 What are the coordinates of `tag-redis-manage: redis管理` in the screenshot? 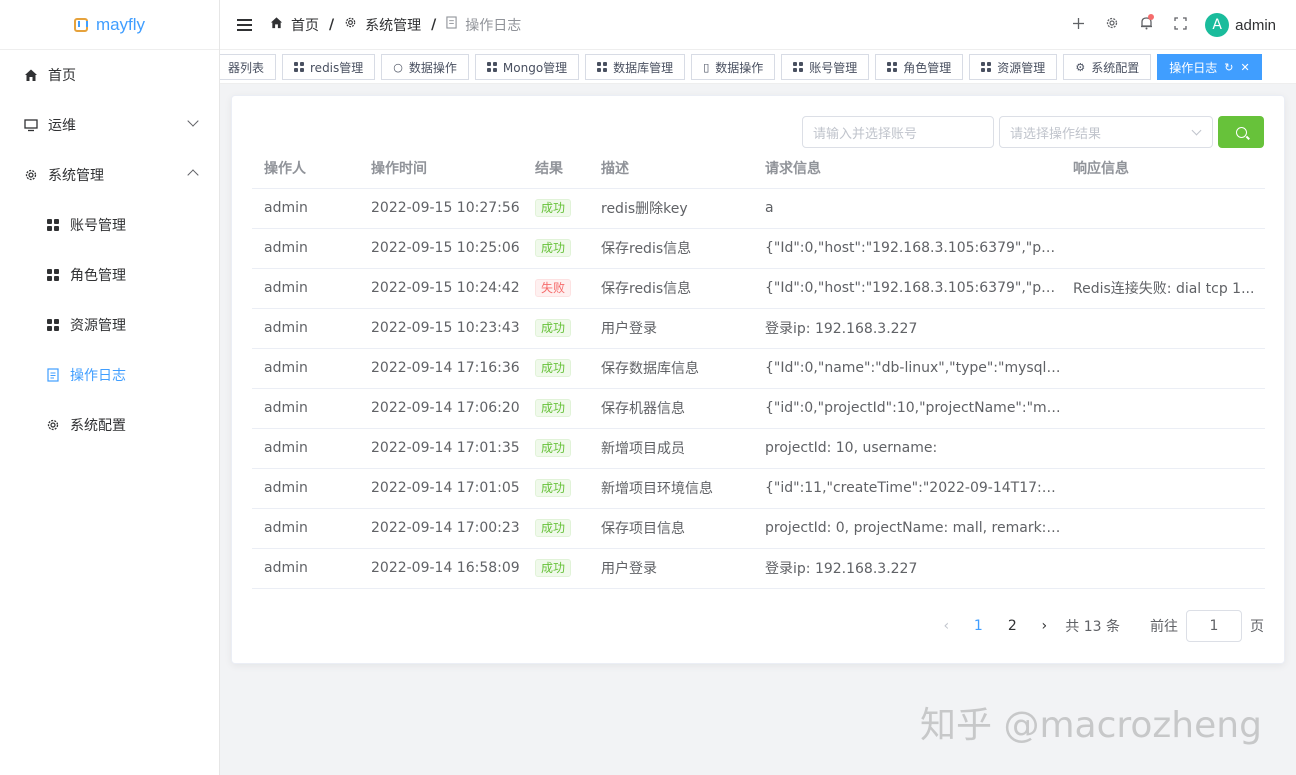 It's located at (329, 67).